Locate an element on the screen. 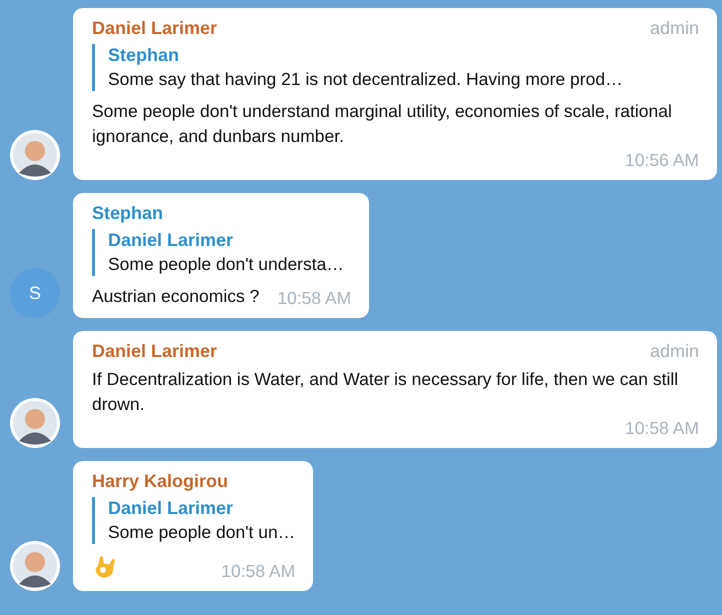  message-text: Some people don't understand marginal utility, economies of scale, rational ignorance, and dunbars number. is located at coordinates (382, 124).